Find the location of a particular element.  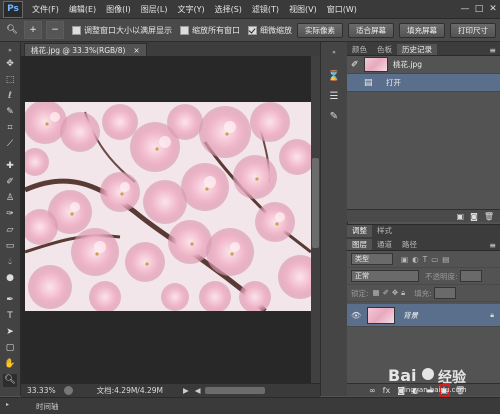

path-select-tool-icon: ➤ is located at coordinates (10, 332).